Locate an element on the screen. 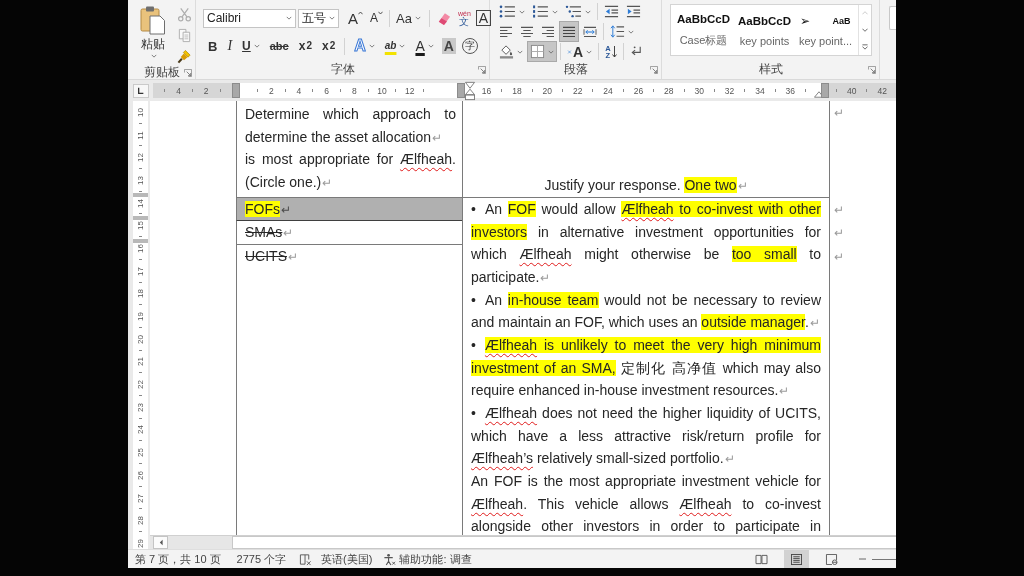 This screenshot has width=1024, height=576. character-border-button: A is located at coordinates (483, 18).